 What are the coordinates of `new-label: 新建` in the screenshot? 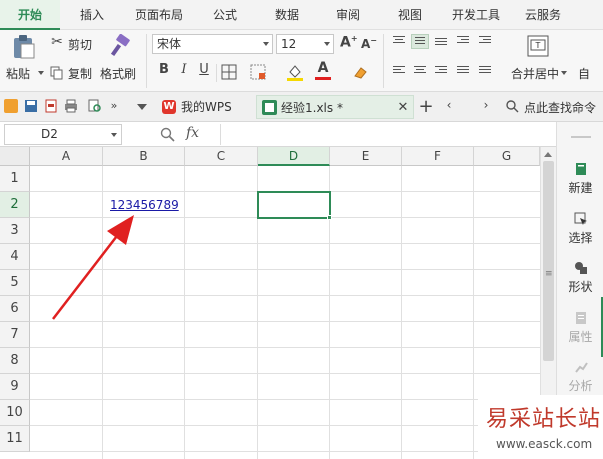 It's located at (580, 188).